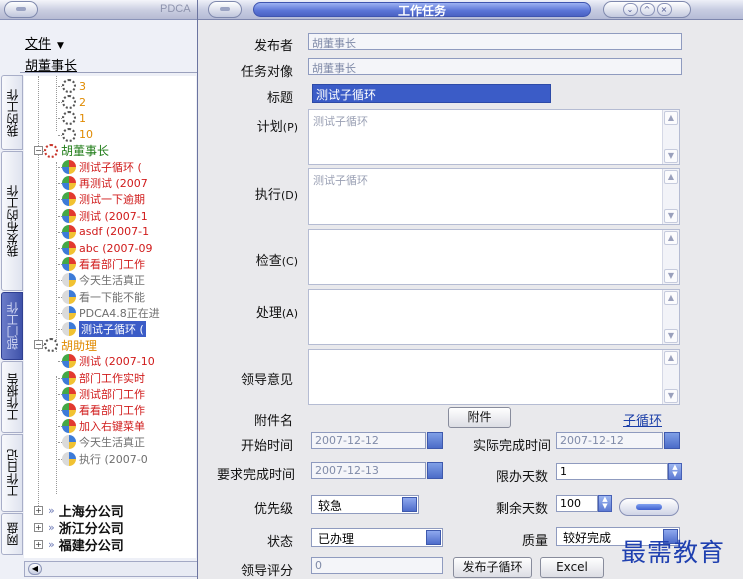 The height and width of the screenshot is (579, 743). Describe the element at coordinates (86, 528) in the screenshot. I see `tree-node-branch: » 浙江分公司` at that location.